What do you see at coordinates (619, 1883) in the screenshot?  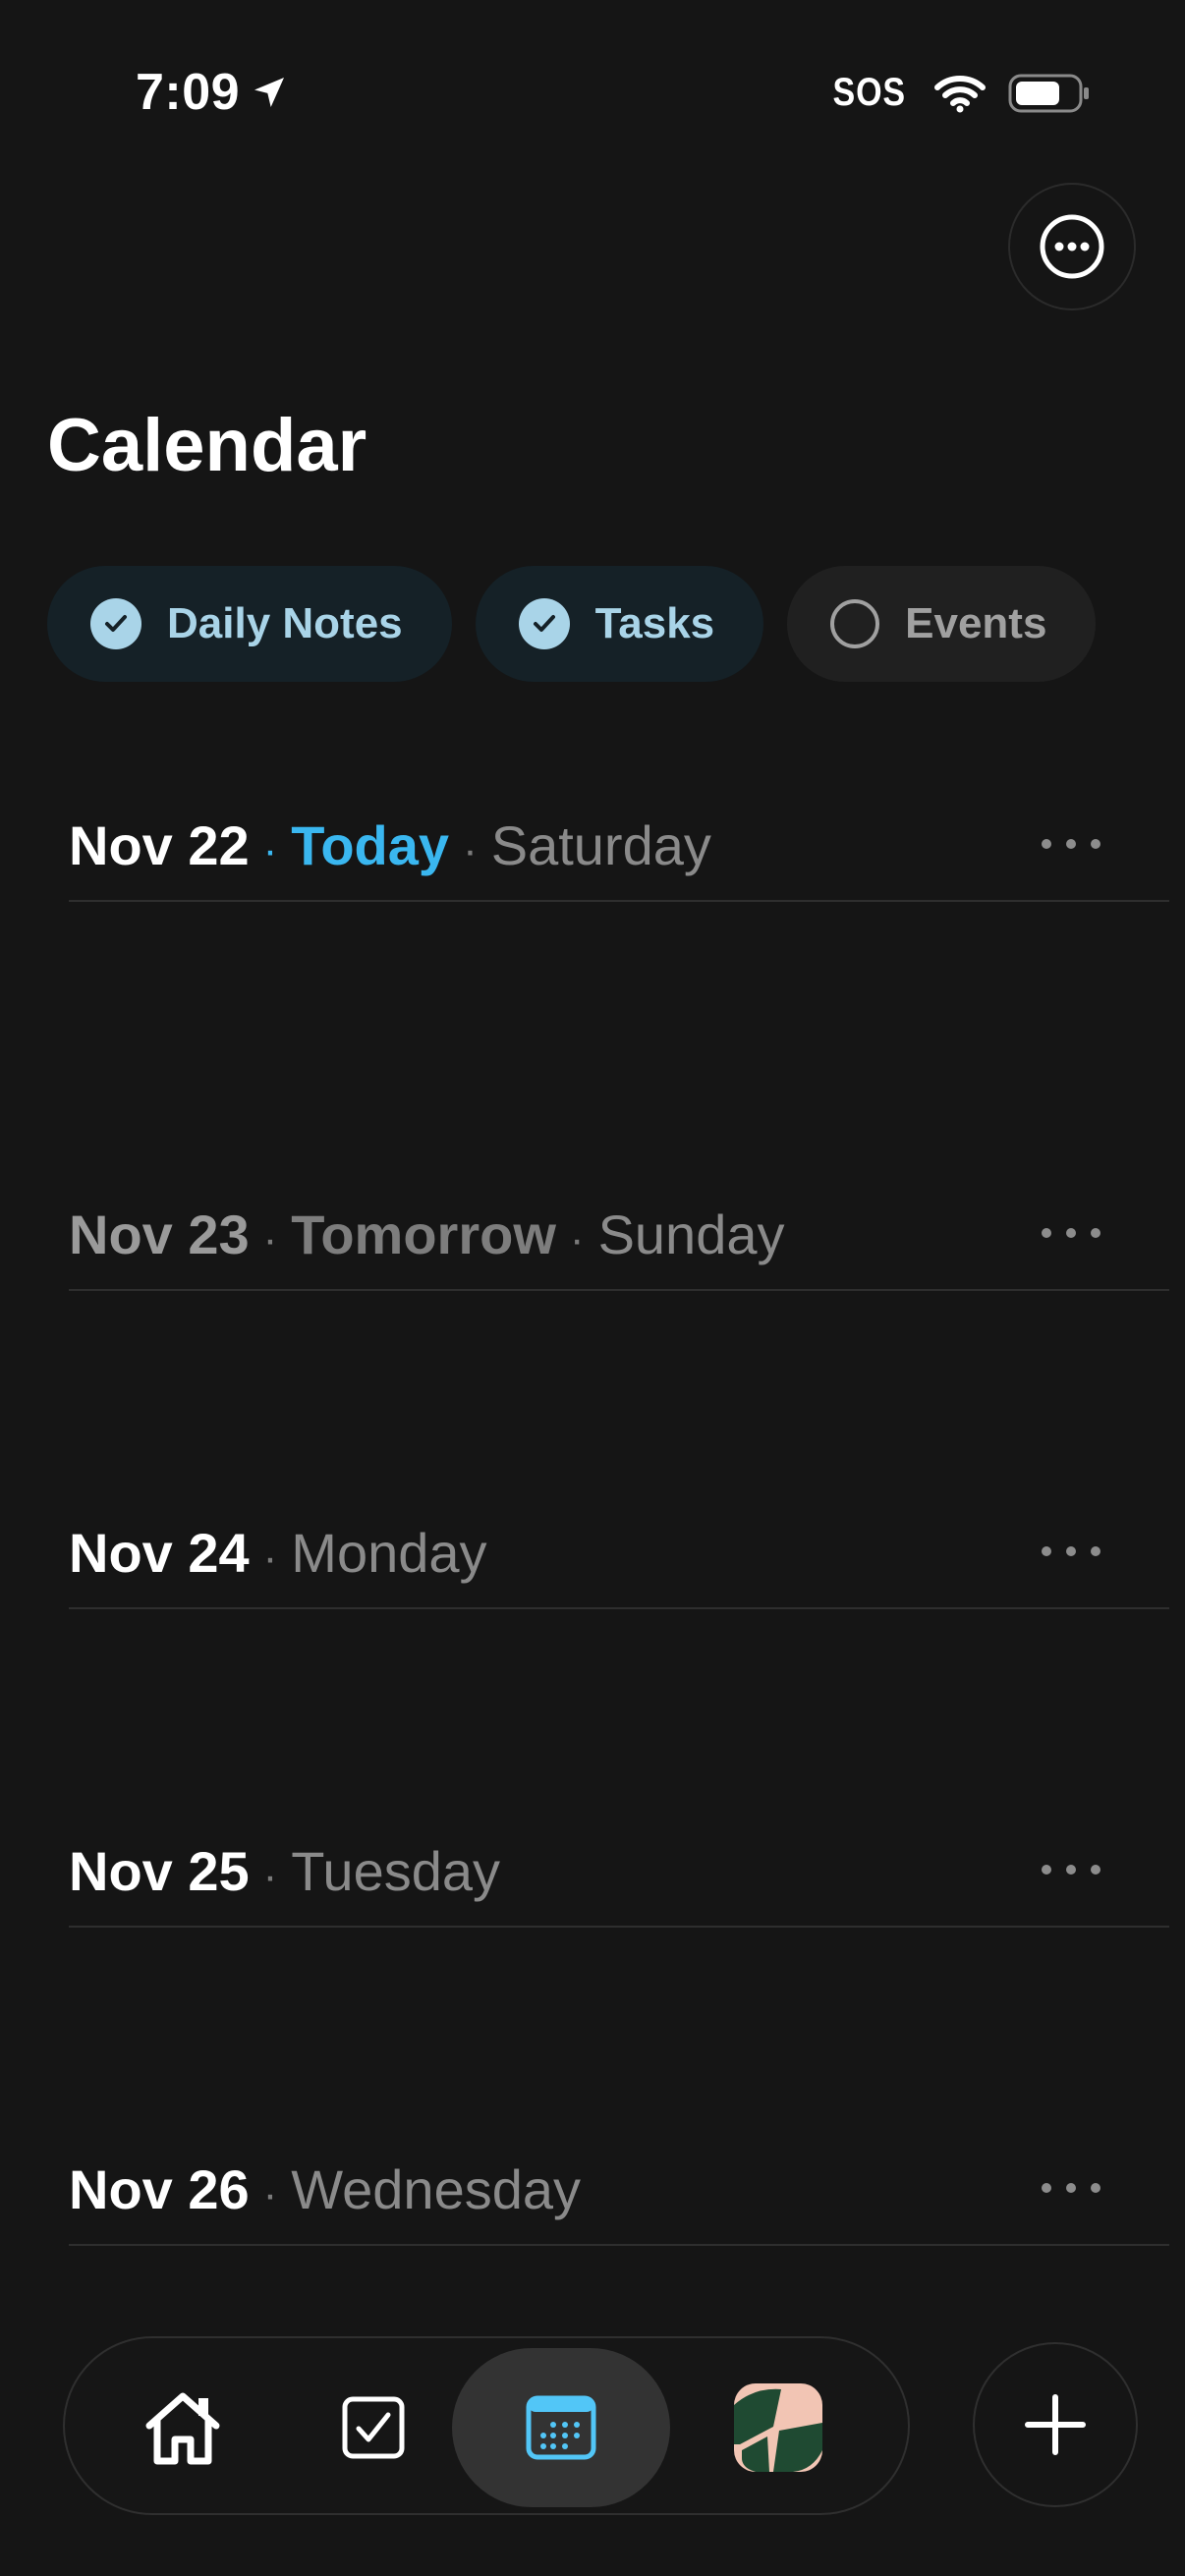 I see `day-row-nov-25: Nov 25 · Tuesday` at bounding box center [619, 1883].